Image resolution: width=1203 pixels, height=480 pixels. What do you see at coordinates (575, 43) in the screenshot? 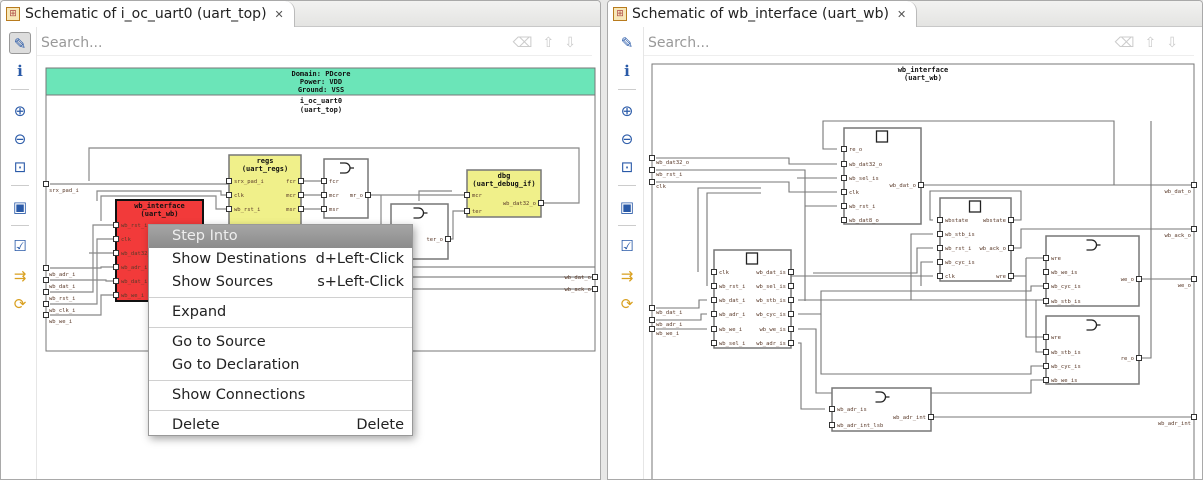
I see `down-arrow-icon: ⇩` at bounding box center [575, 43].